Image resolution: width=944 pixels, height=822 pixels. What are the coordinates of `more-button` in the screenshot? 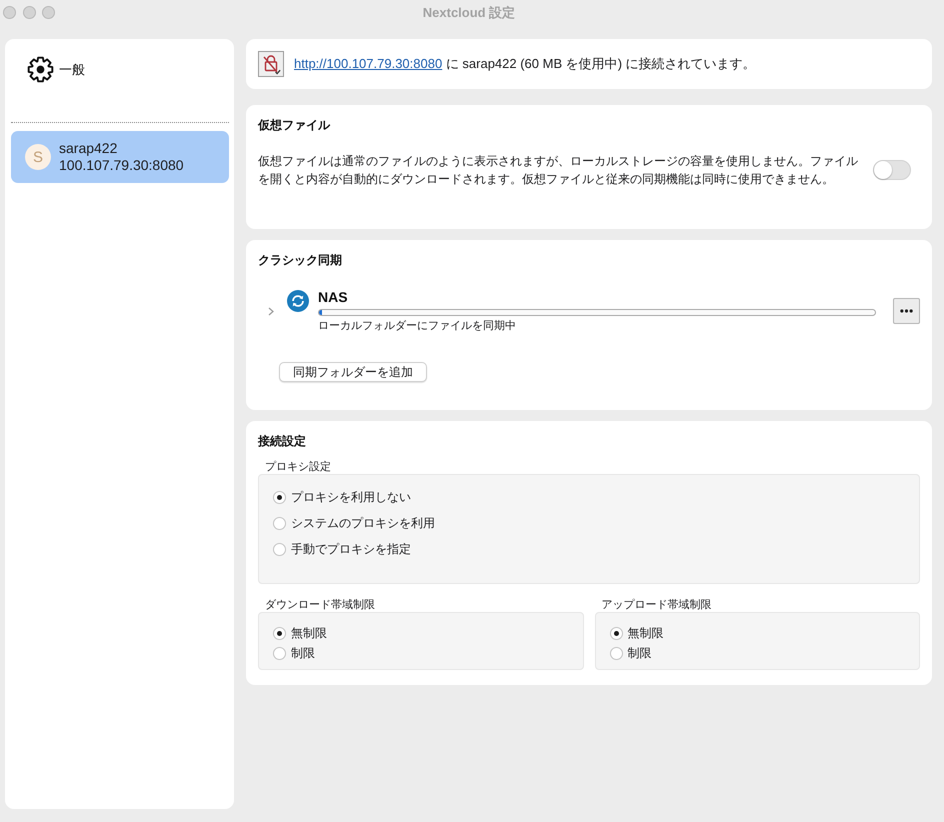 It's located at (906, 311).